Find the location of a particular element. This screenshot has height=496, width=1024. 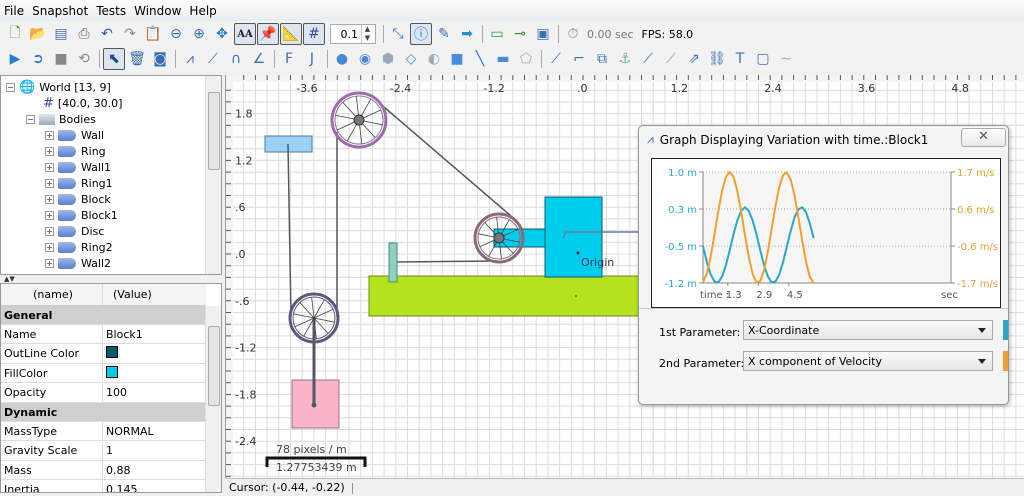

wave-button: ∼ is located at coordinates (786, 59).